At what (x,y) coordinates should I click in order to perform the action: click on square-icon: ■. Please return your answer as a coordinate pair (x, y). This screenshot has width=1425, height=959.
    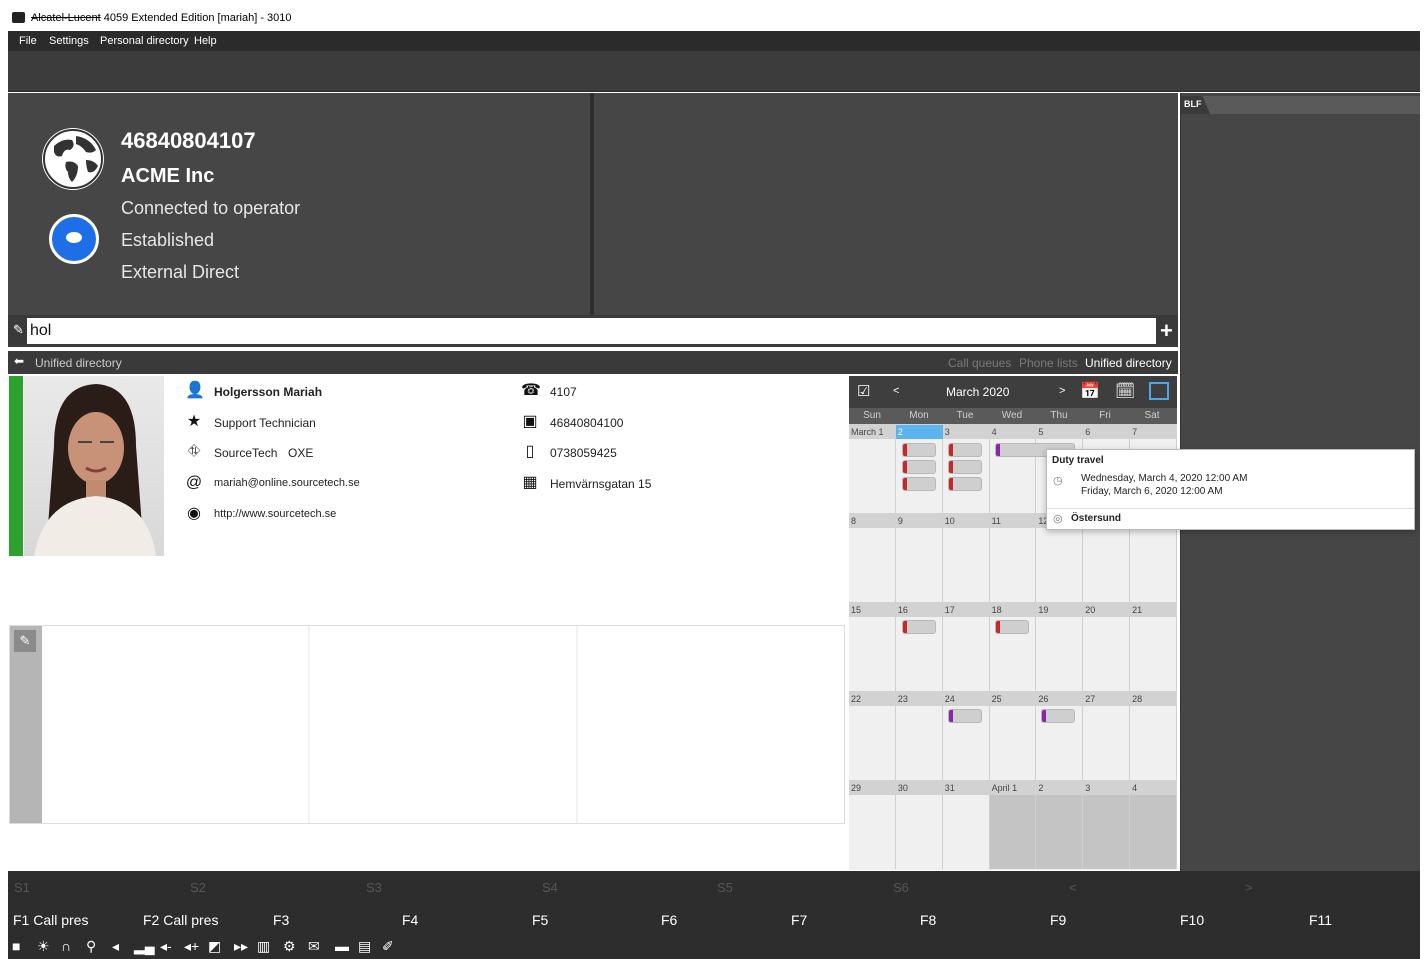
    Looking at the image, I should click on (16, 946).